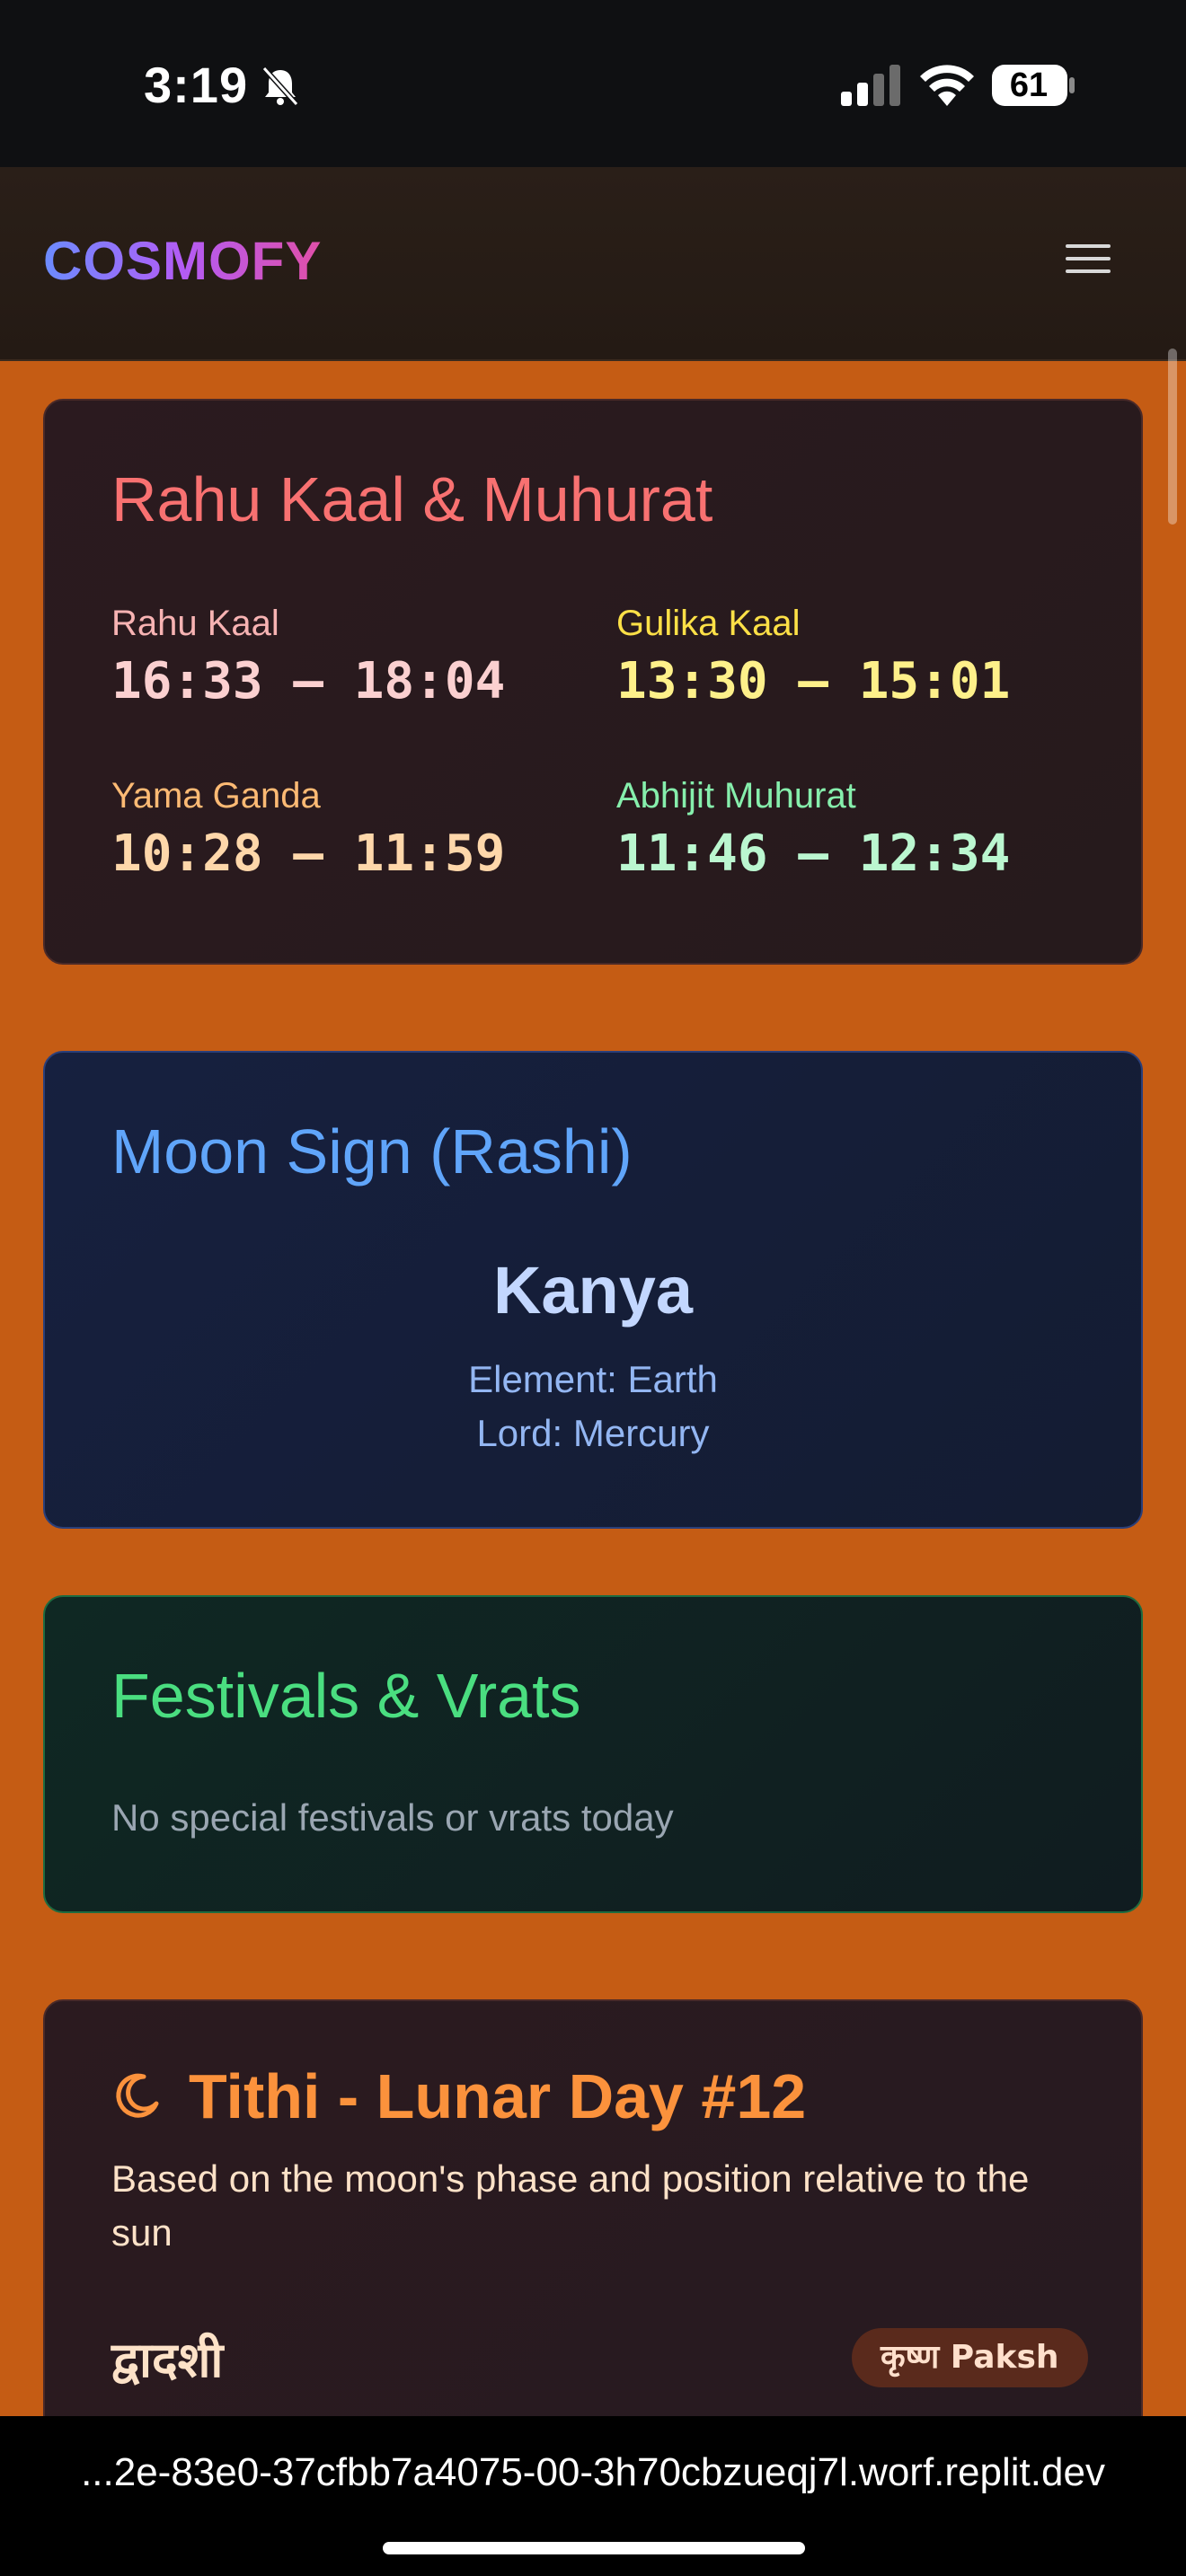 This screenshot has height=2576, width=1186. I want to click on moon-sign-element: Element: Earth, so click(593, 1379).